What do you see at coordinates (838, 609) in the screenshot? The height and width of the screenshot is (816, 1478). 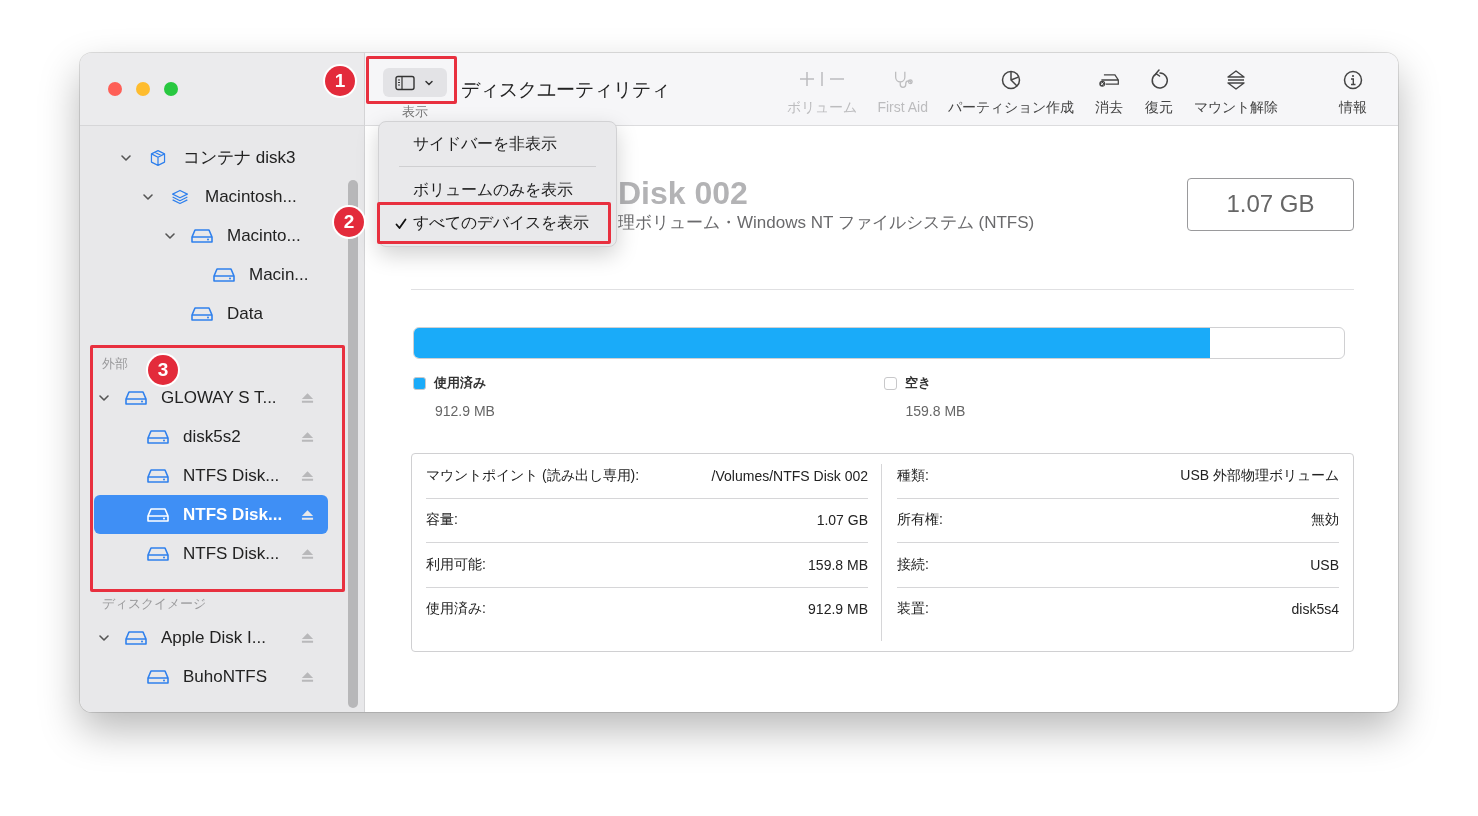 I see `info-value: 912.9 MB` at bounding box center [838, 609].